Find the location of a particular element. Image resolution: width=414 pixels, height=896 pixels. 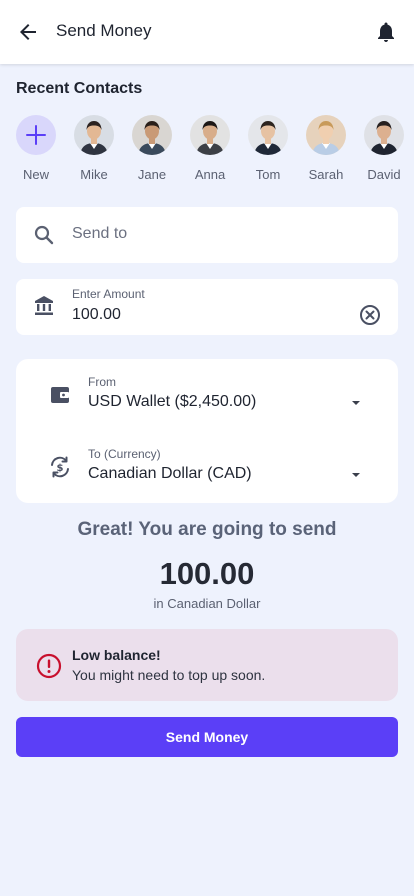

to-label: To (Currency) is located at coordinates (124, 454).